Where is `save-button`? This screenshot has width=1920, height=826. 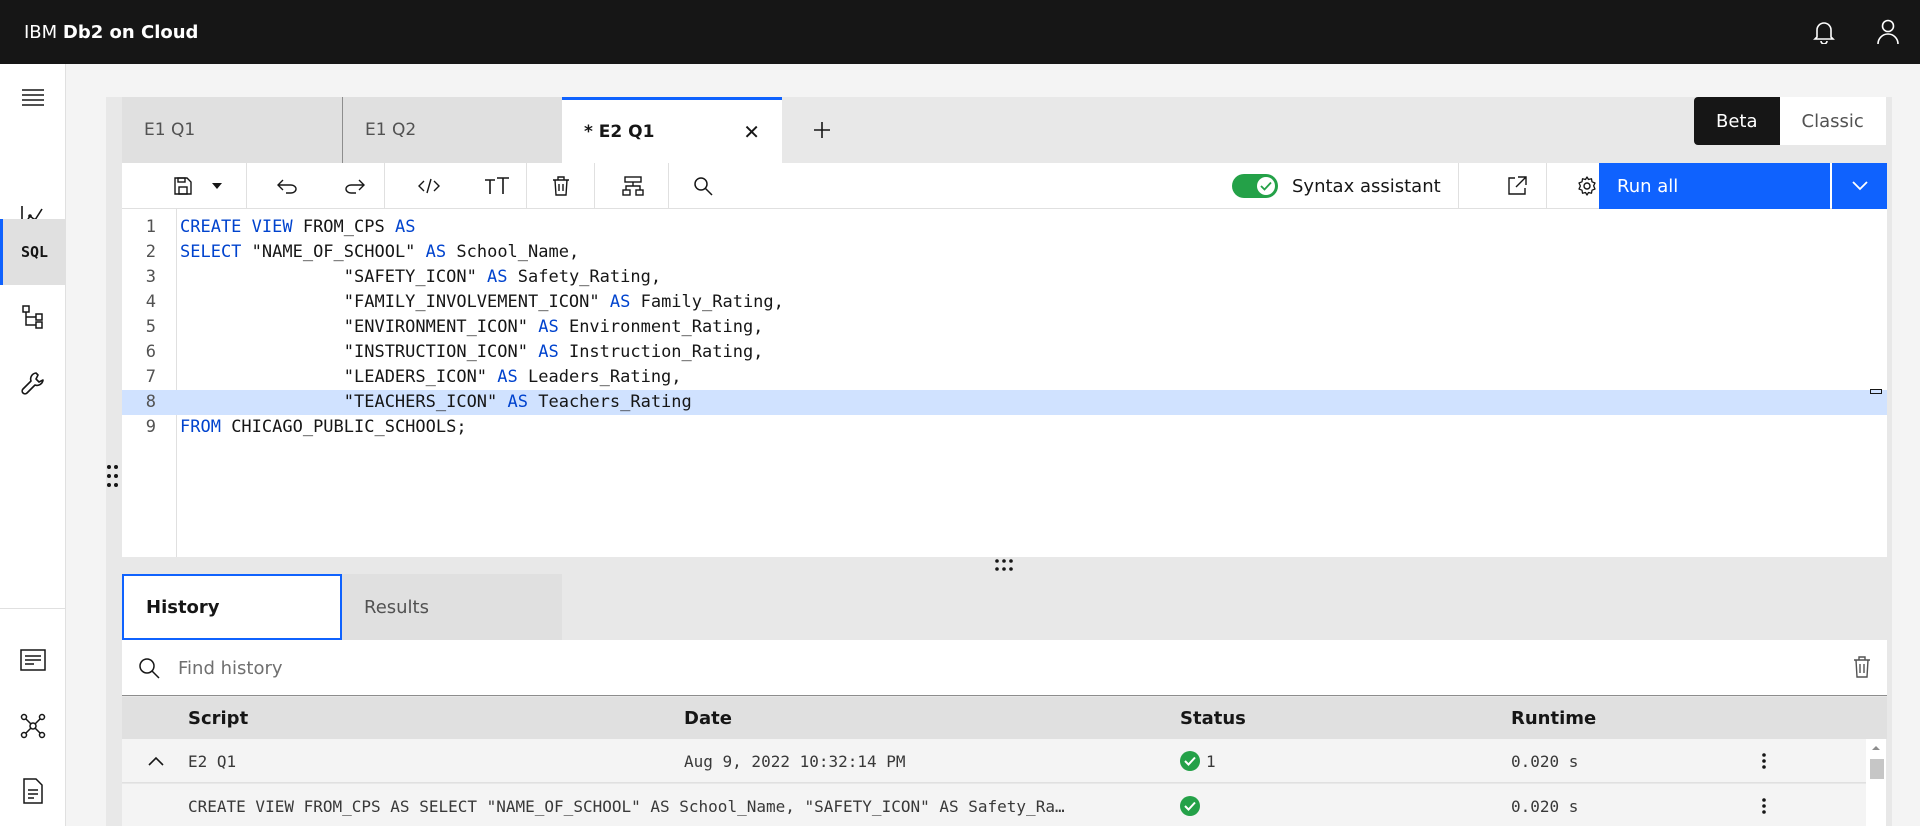
save-button is located at coordinates (183, 186).